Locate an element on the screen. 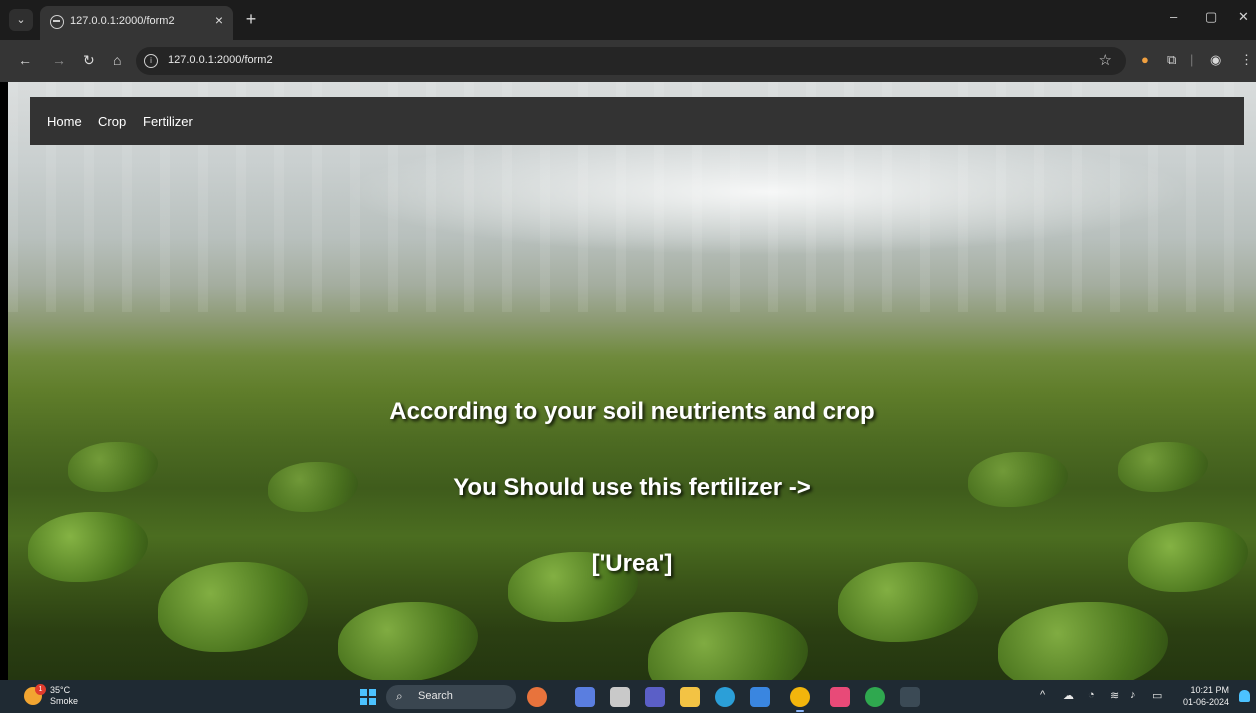 The image size is (1256, 713). wifi-icon: ≋ is located at coordinates (1114, 695).